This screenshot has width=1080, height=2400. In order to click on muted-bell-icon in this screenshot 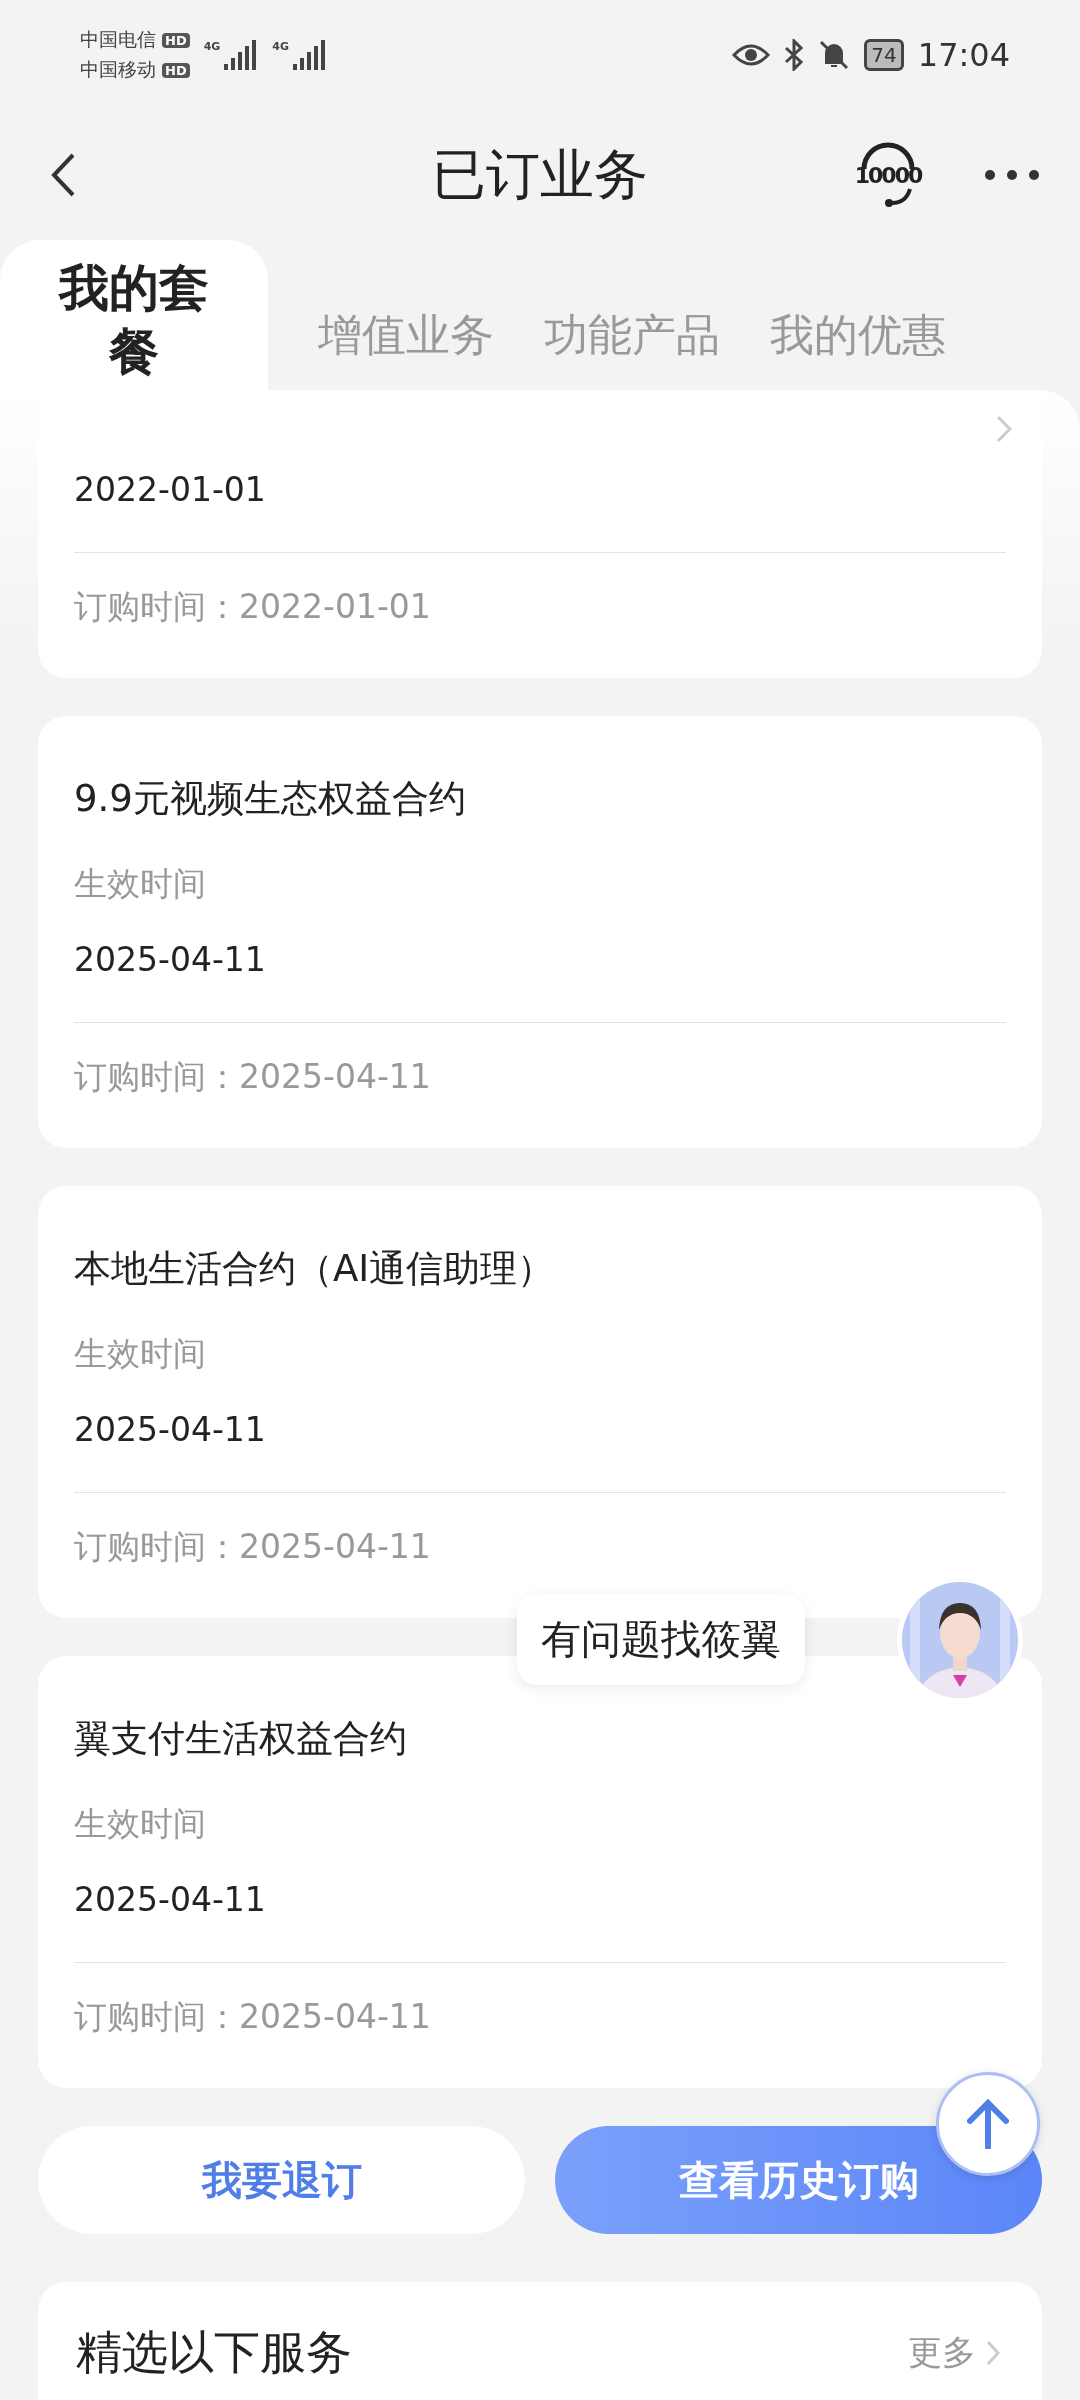, I will do `click(834, 55)`.